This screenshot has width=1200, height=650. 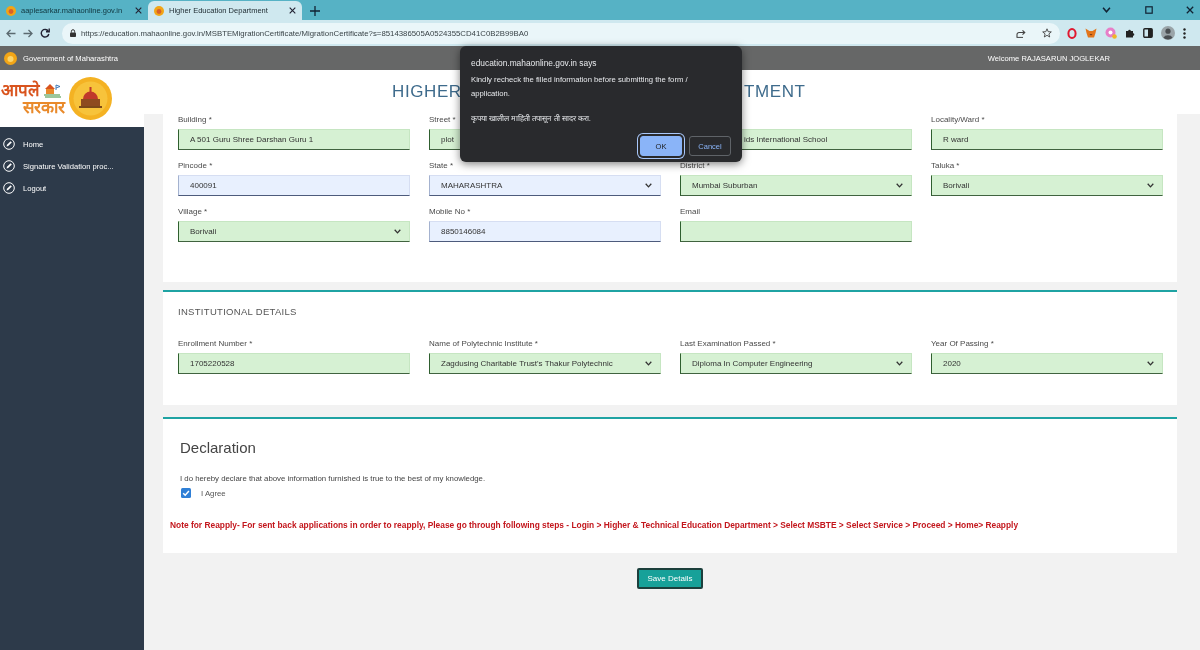 I want to click on field-label: District *, so click(x=695, y=166).